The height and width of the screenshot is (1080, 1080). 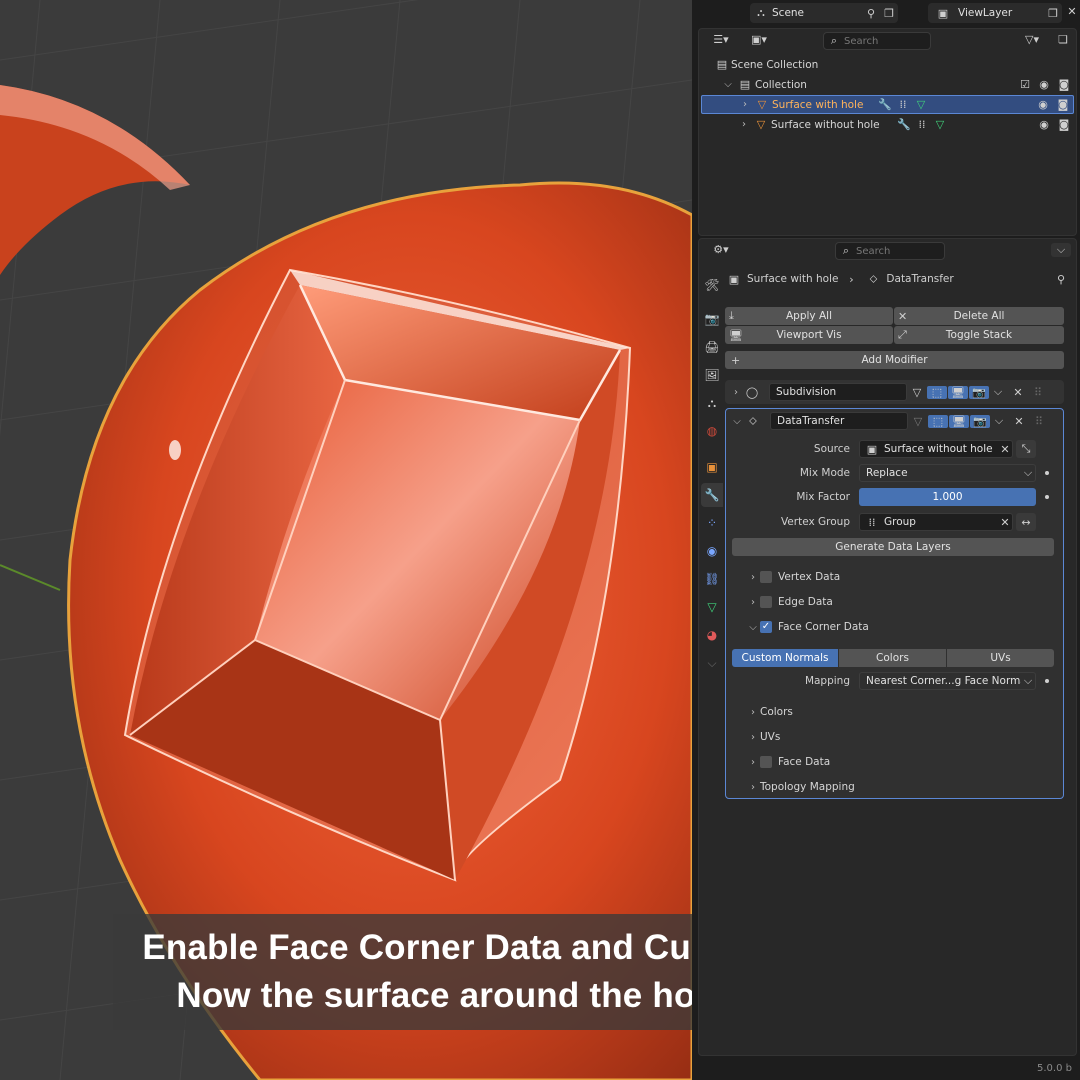 What do you see at coordinates (712, 579) in the screenshot?
I see `constraints-tab-icon: ⛓` at bounding box center [712, 579].